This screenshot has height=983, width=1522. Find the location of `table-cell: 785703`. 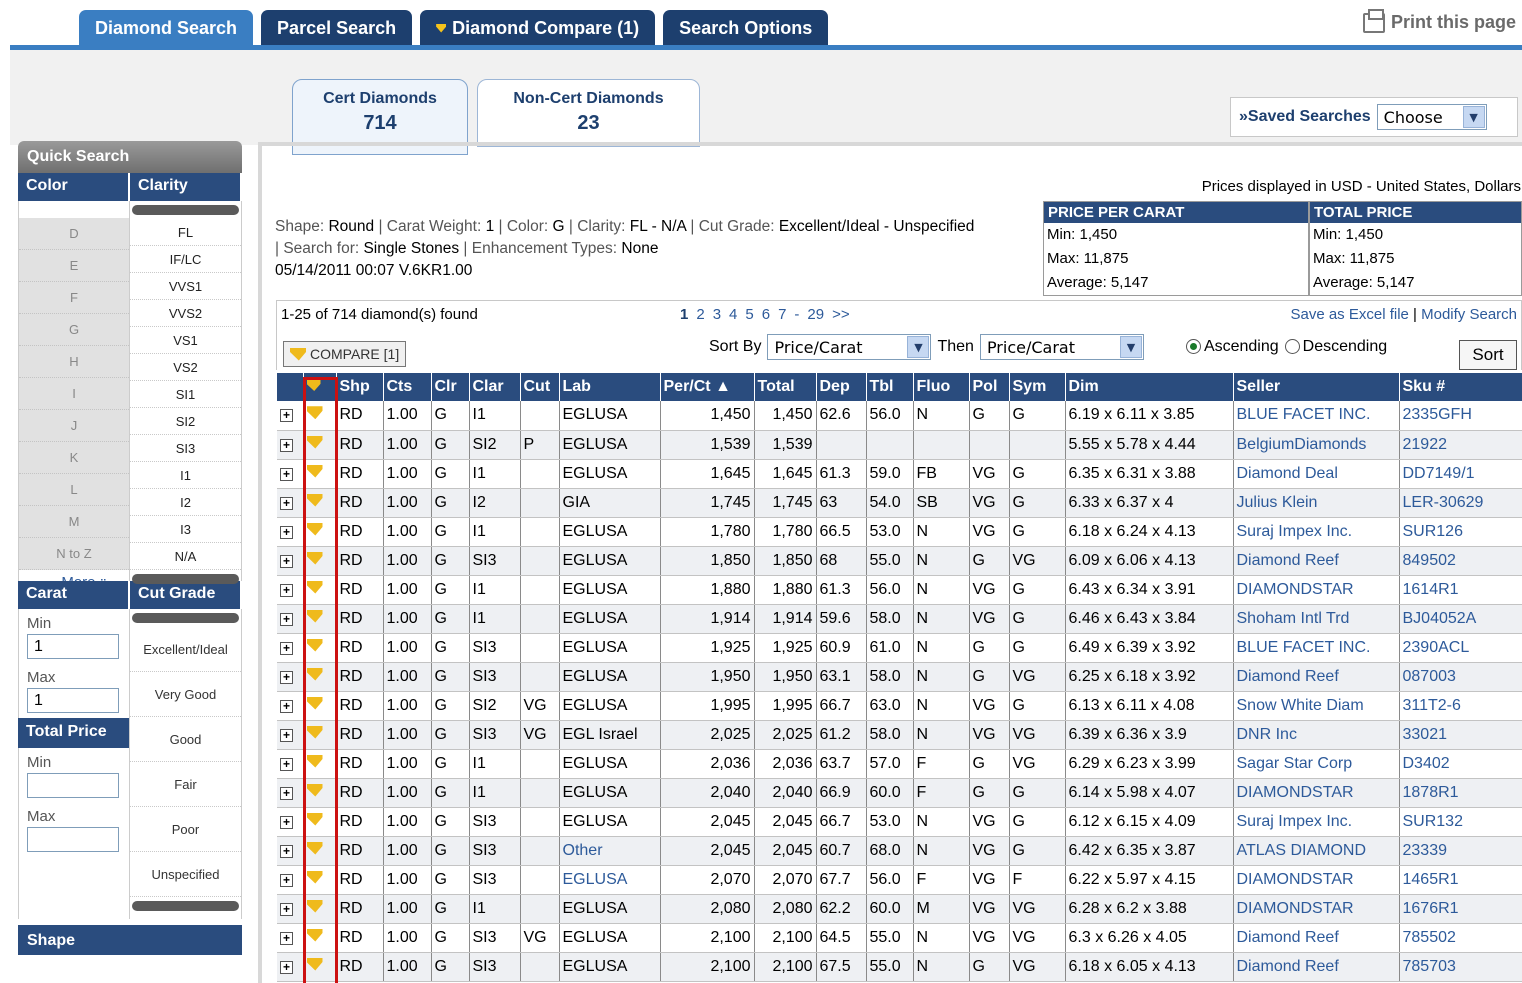

table-cell: 785703 is located at coordinates (1460, 967).